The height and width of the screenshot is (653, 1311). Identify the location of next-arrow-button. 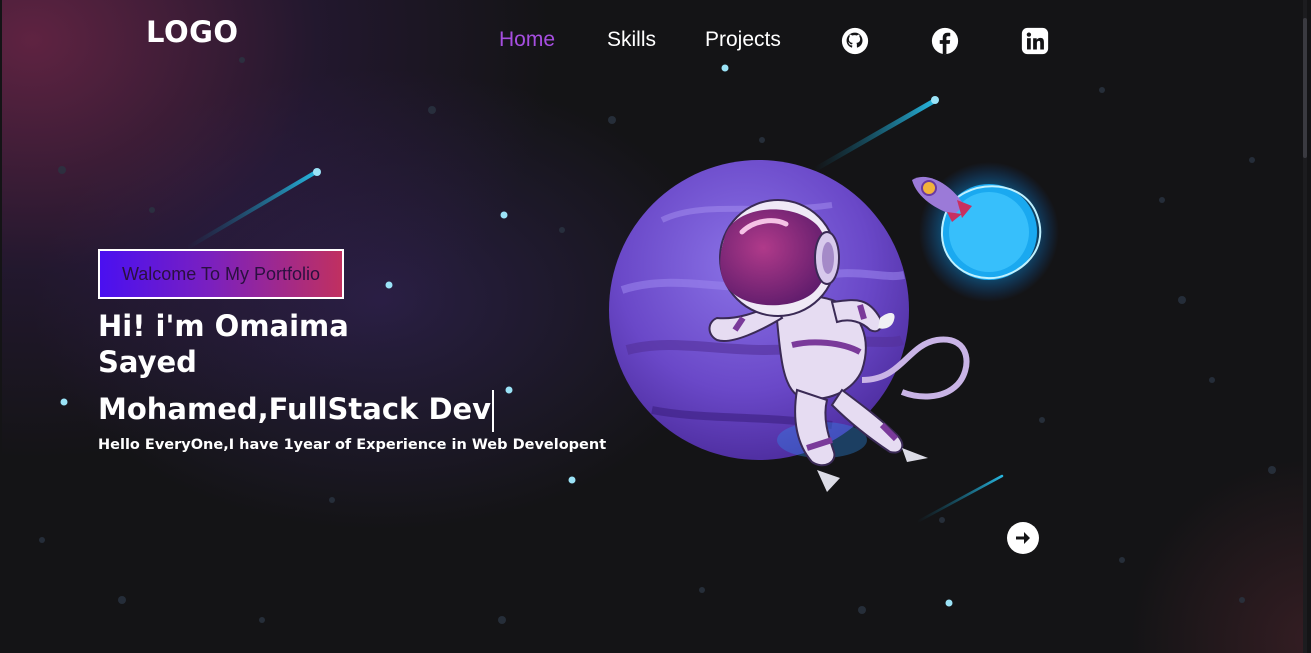
(1023, 538).